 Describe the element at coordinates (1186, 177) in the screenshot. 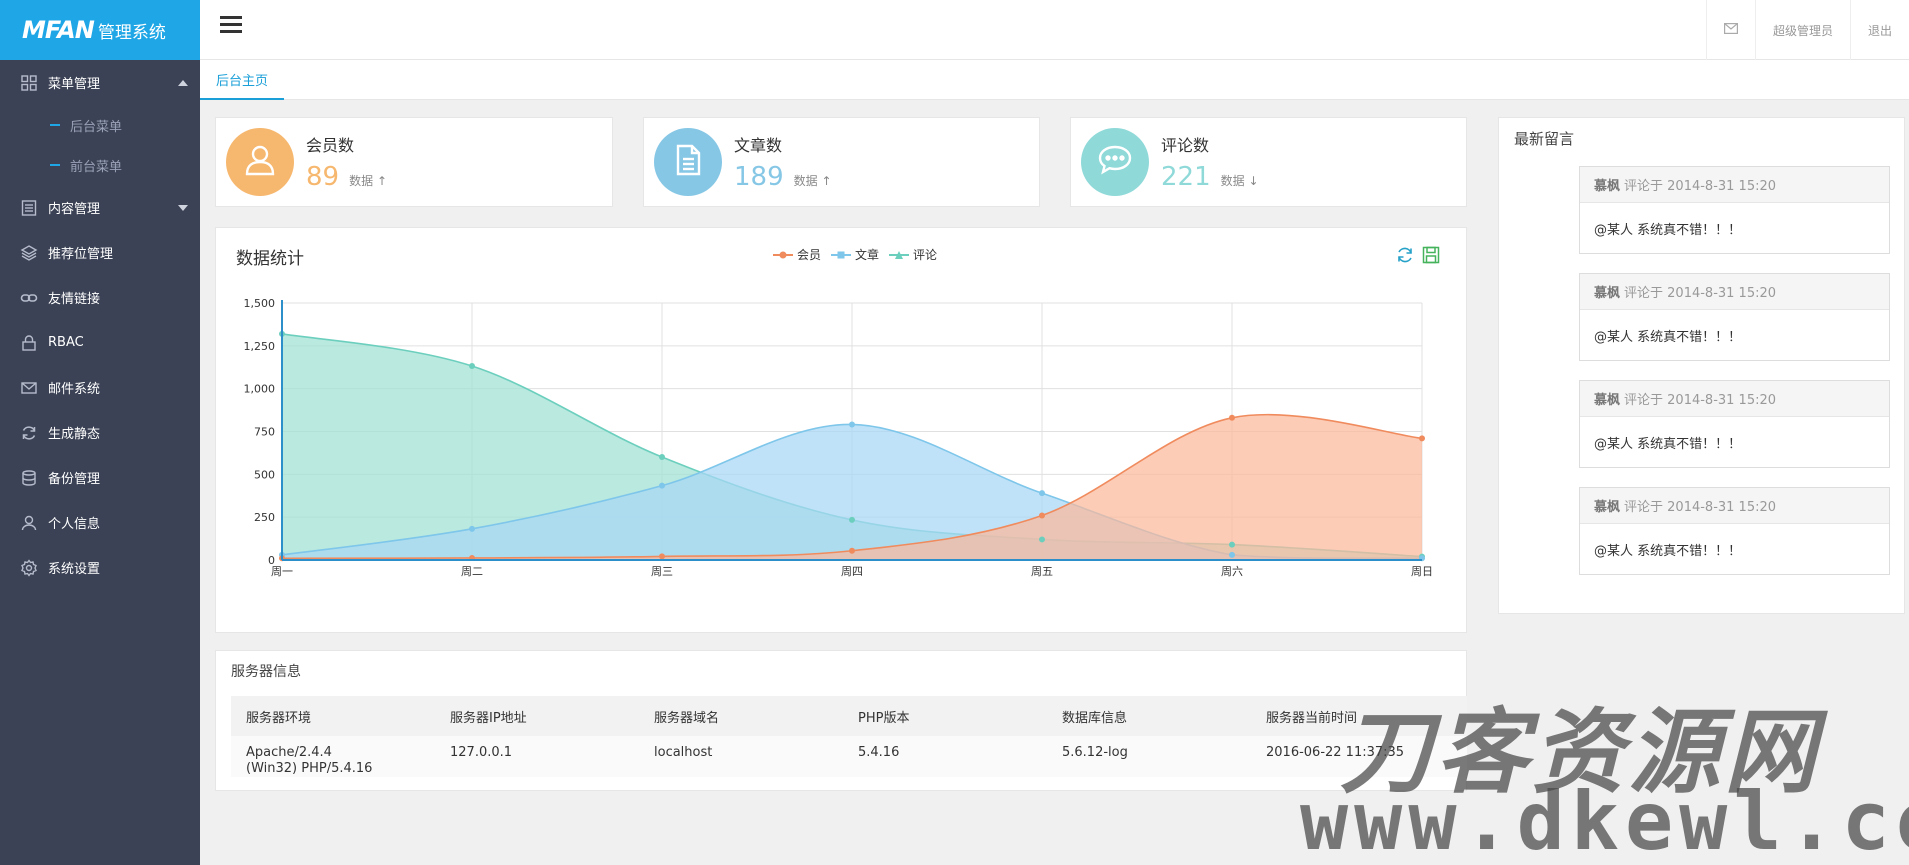

I see `stat-value: 221` at that location.